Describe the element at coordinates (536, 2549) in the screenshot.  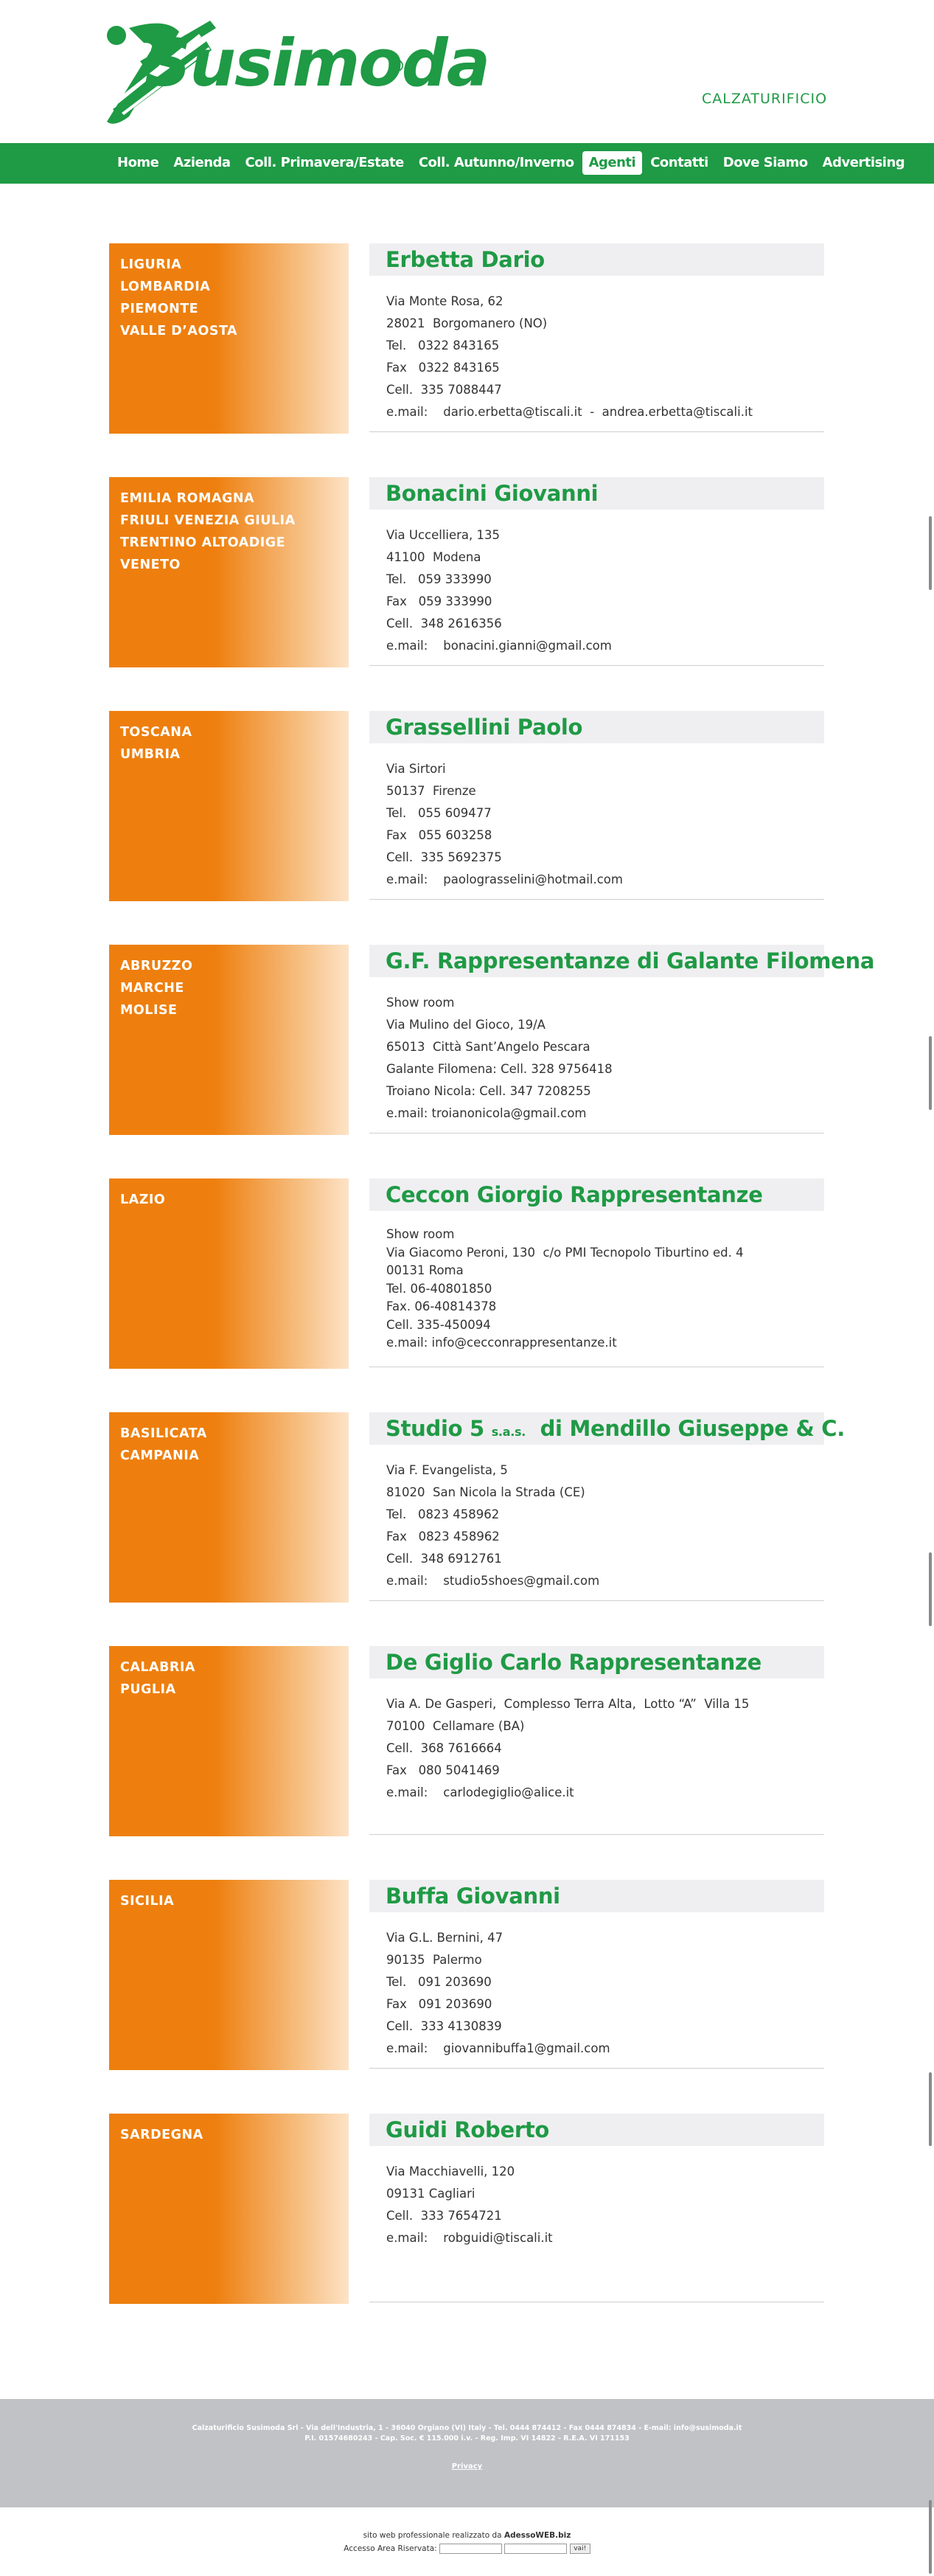
I see `password-input` at that location.